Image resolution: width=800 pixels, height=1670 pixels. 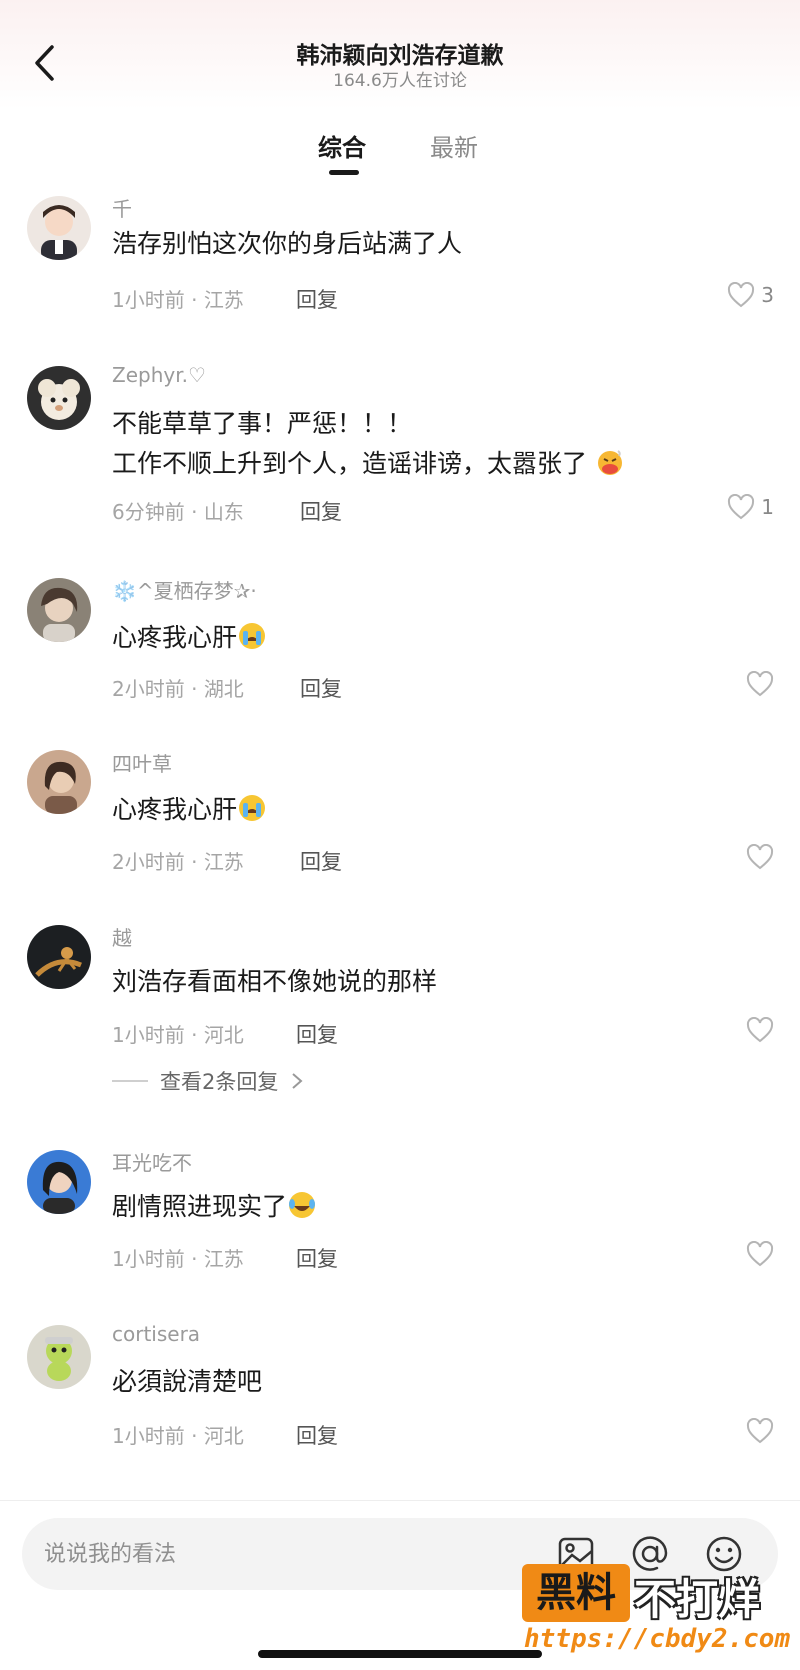 What do you see at coordinates (454, 145) in the screenshot?
I see `tab-latest: 最新` at bounding box center [454, 145].